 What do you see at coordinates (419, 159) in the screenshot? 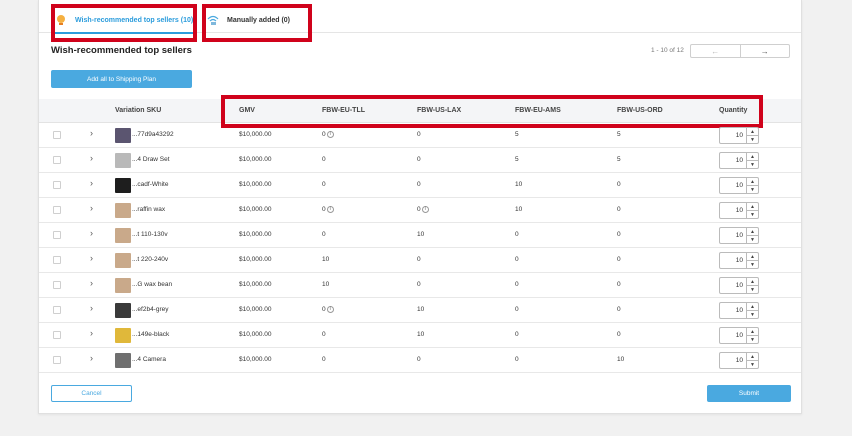
I see `fbw-us-lax-value: 0` at bounding box center [419, 159].